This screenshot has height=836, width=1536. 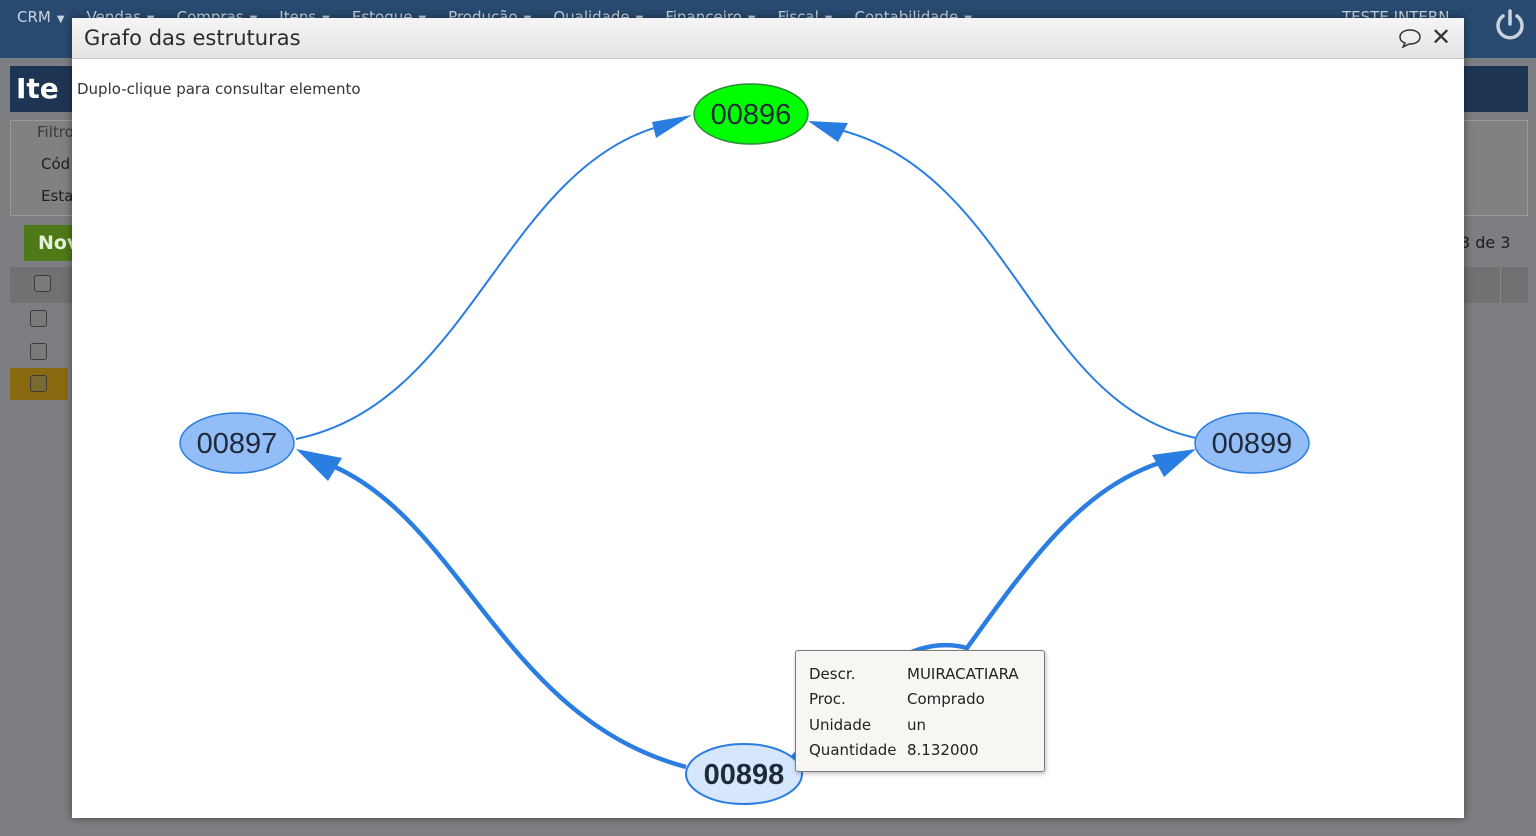 I want to click on power-icon, so click(x=1510, y=25).